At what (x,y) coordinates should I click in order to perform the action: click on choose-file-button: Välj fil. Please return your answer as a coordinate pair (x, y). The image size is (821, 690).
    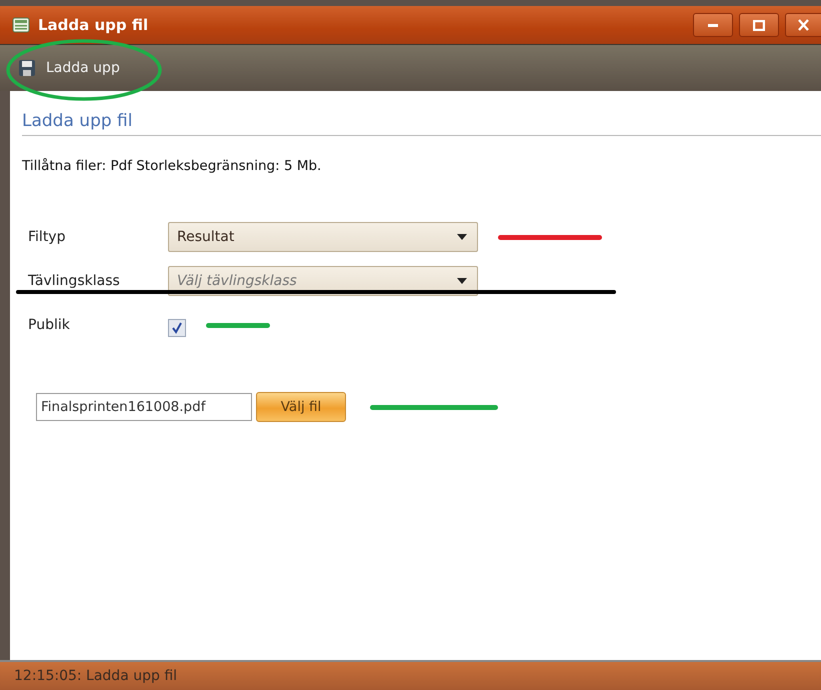
    Looking at the image, I should click on (301, 407).